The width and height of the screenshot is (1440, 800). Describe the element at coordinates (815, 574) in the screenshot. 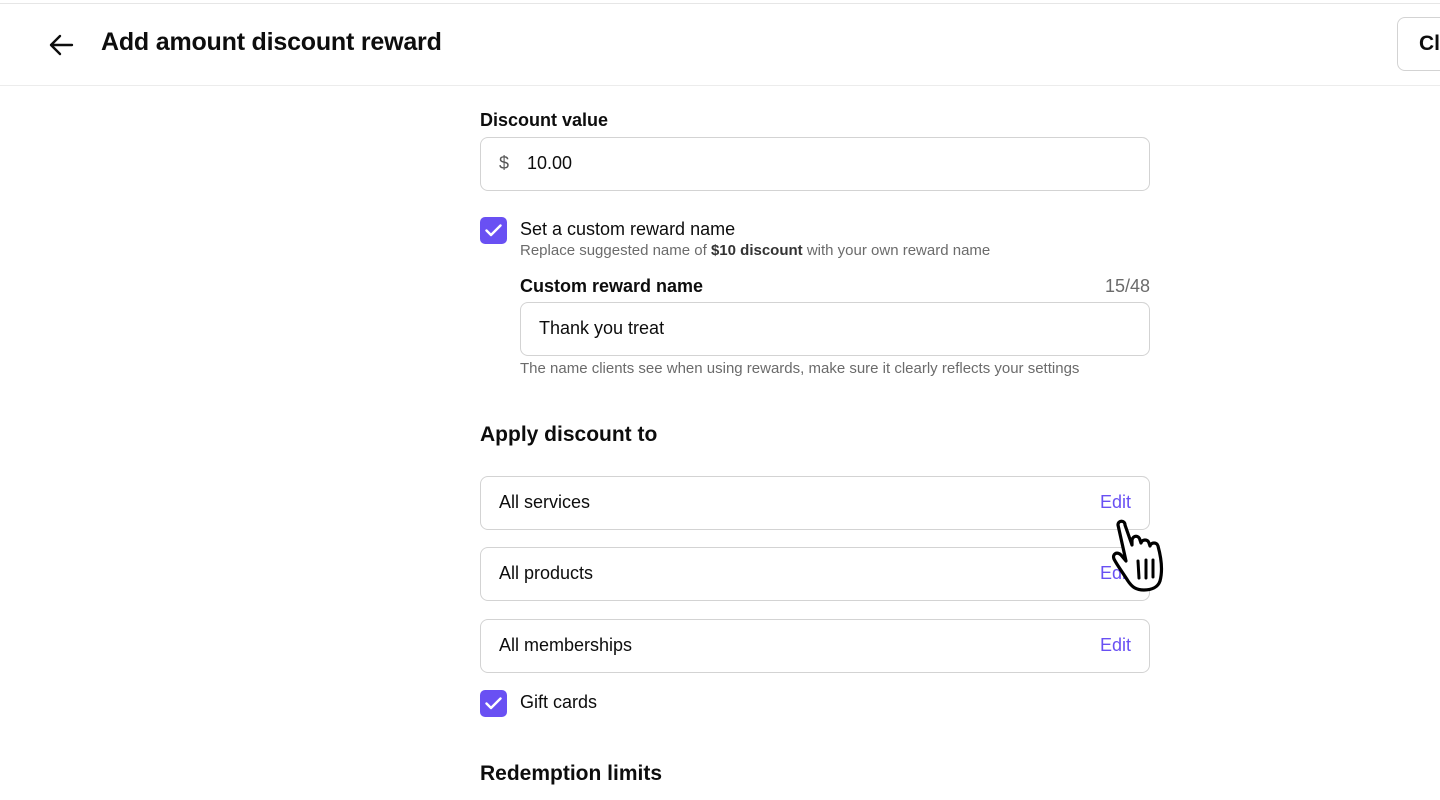

I see `products-row: All products Edit` at that location.